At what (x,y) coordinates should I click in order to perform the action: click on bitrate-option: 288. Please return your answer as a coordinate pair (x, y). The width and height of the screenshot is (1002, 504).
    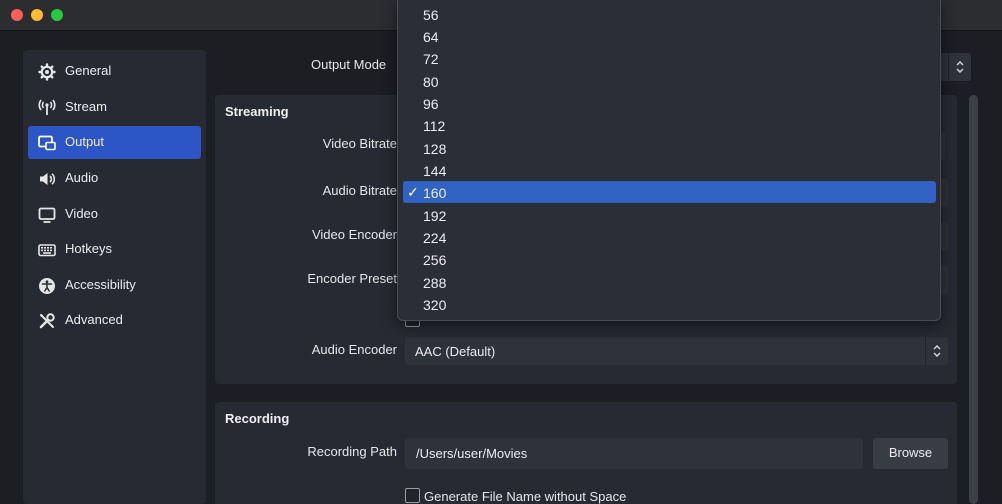
    Looking at the image, I should click on (669, 282).